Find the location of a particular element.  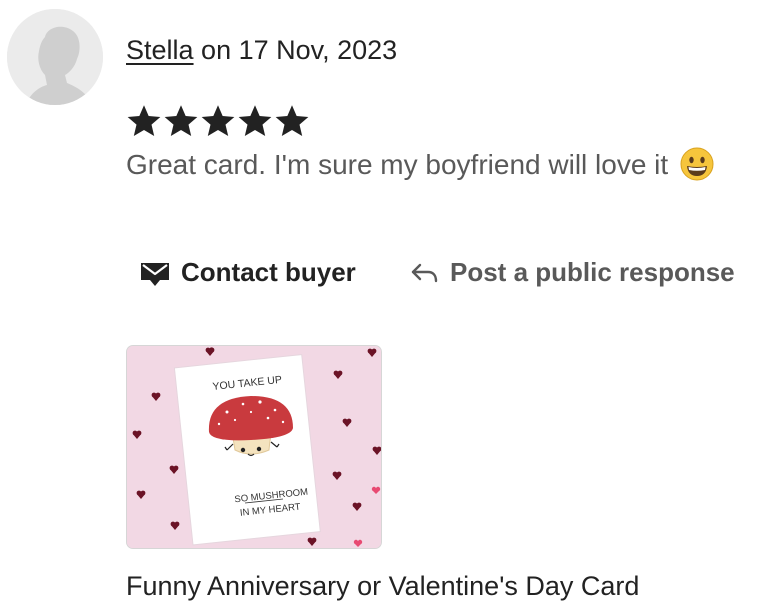

contact-buyer-label: Contact buyer is located at coordinates (268, 271).